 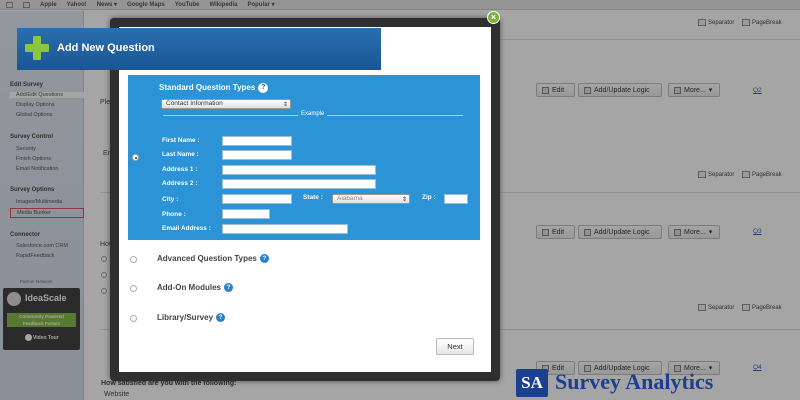 What do you see at coordinates (257, 155) in the screenshot?
I see `last-name-input` at bounding box center [257, 155].